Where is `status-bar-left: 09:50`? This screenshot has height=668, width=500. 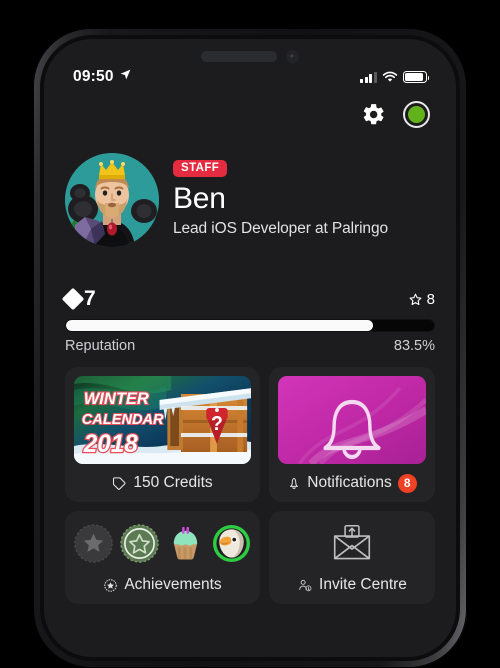
status-bar-left: 09:50 is located at coordinates (102, 77).